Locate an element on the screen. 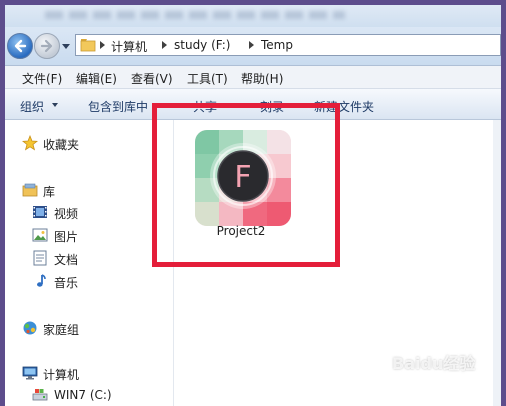 The width and height of the screenshot is (506, 406). sidebar-item-favorites: 收藏夹 is located at coordinates (89, 143).